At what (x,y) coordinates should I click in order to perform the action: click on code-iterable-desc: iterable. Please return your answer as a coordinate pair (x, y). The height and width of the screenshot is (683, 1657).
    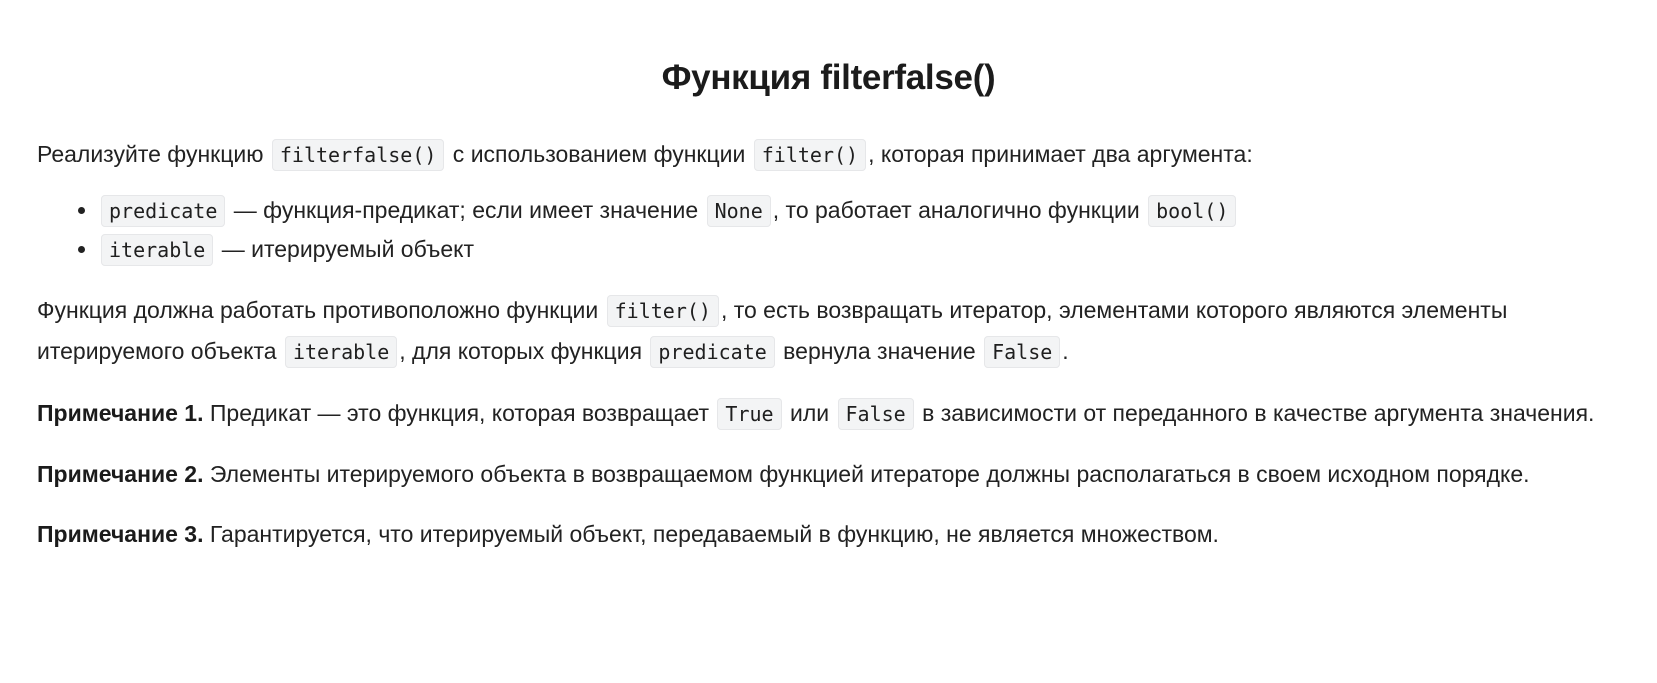
    Looking at the image, I should click on (341, 352).